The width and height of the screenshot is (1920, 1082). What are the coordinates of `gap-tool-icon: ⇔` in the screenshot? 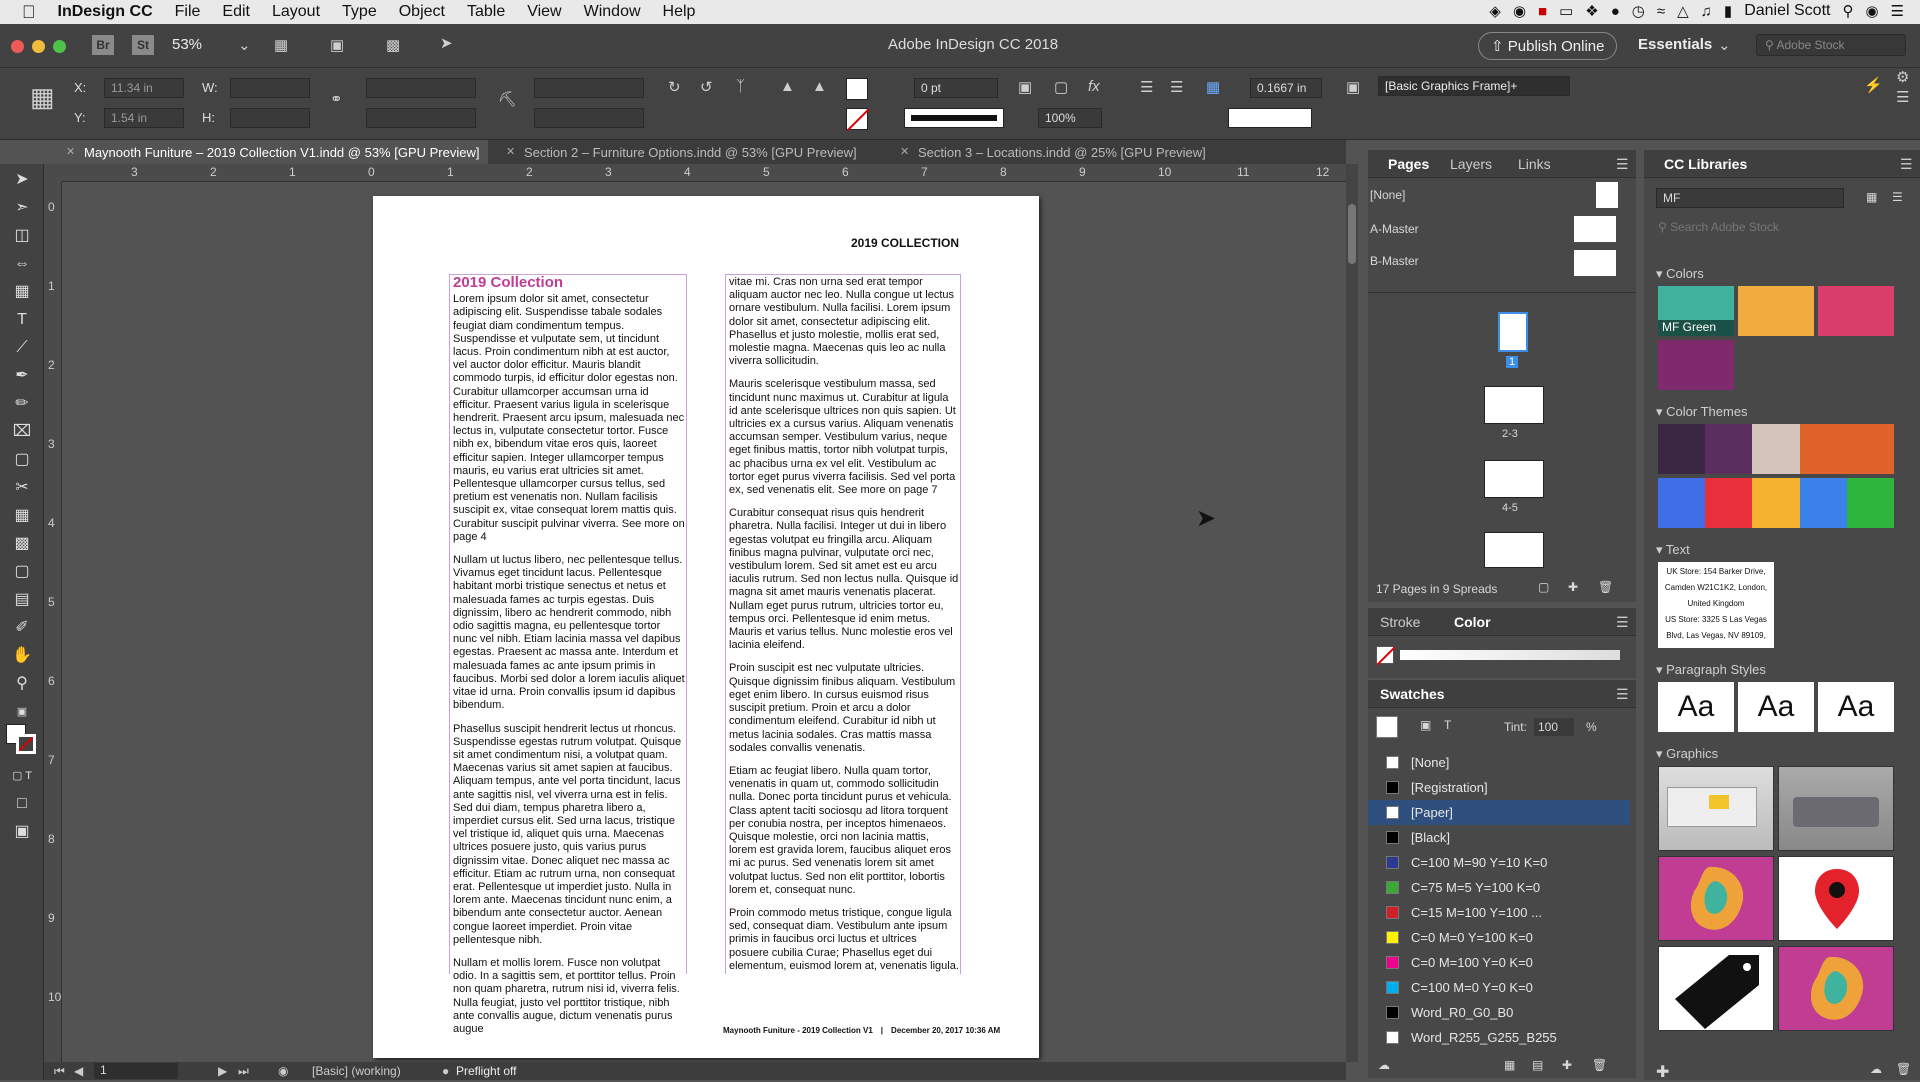 It's located at (22, 264).